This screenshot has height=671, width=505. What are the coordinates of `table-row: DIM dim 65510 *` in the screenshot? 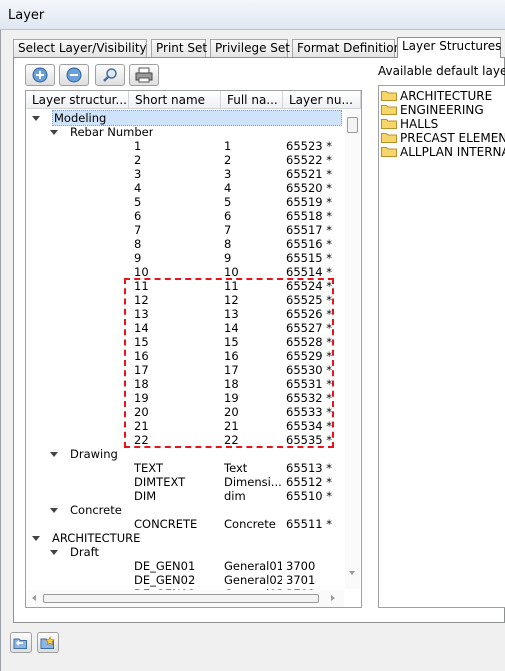 It's located at (185, 496).